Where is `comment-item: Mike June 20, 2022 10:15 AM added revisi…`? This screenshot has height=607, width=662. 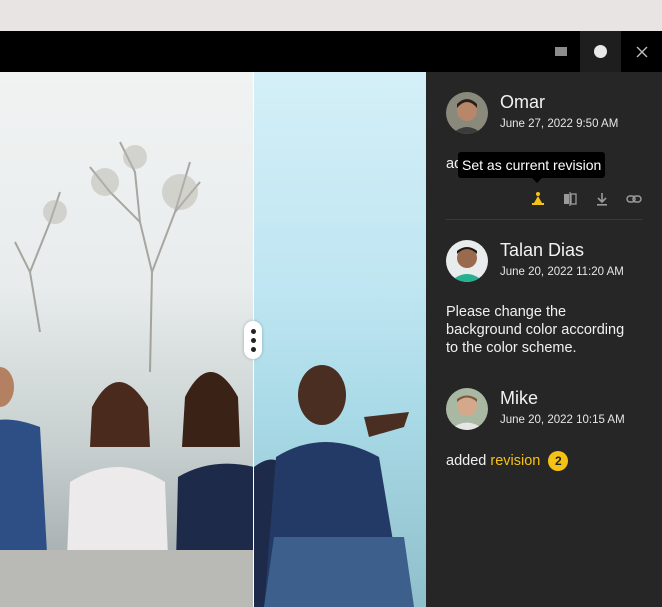 comment-item: Mike June 20, 2022 10:15 AM added revisi… is located at coordinates (546, 433).